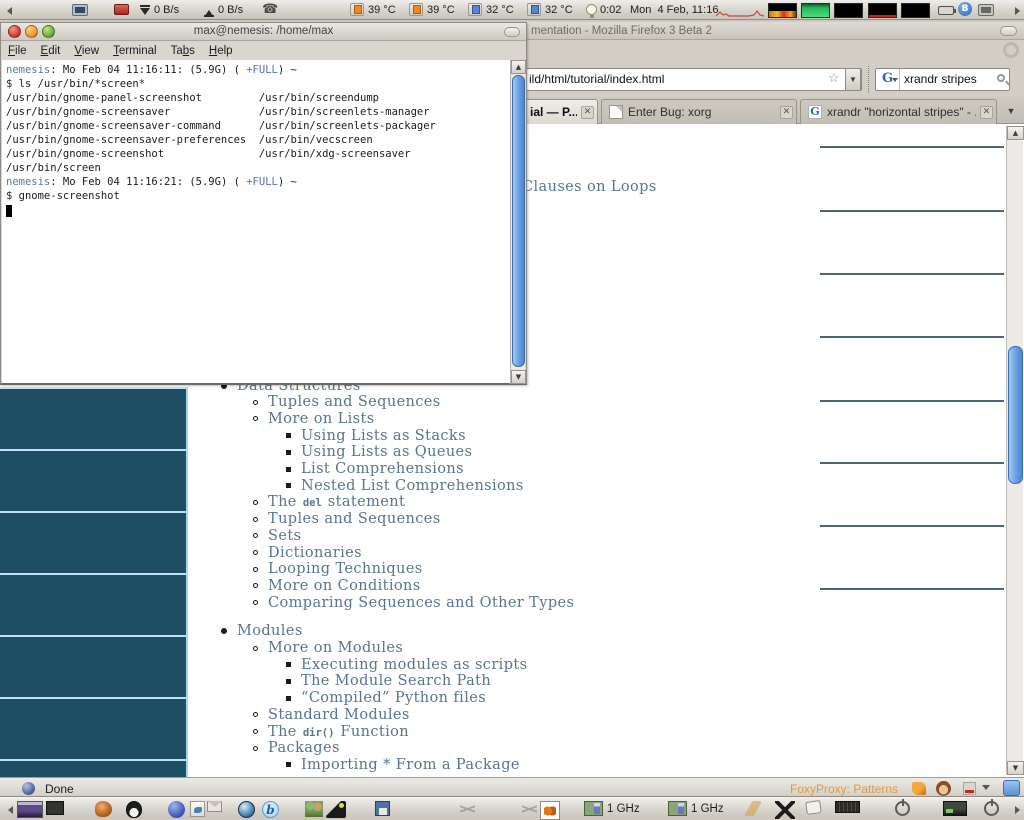  I want to click on menu-file: File, so click(17, 49).